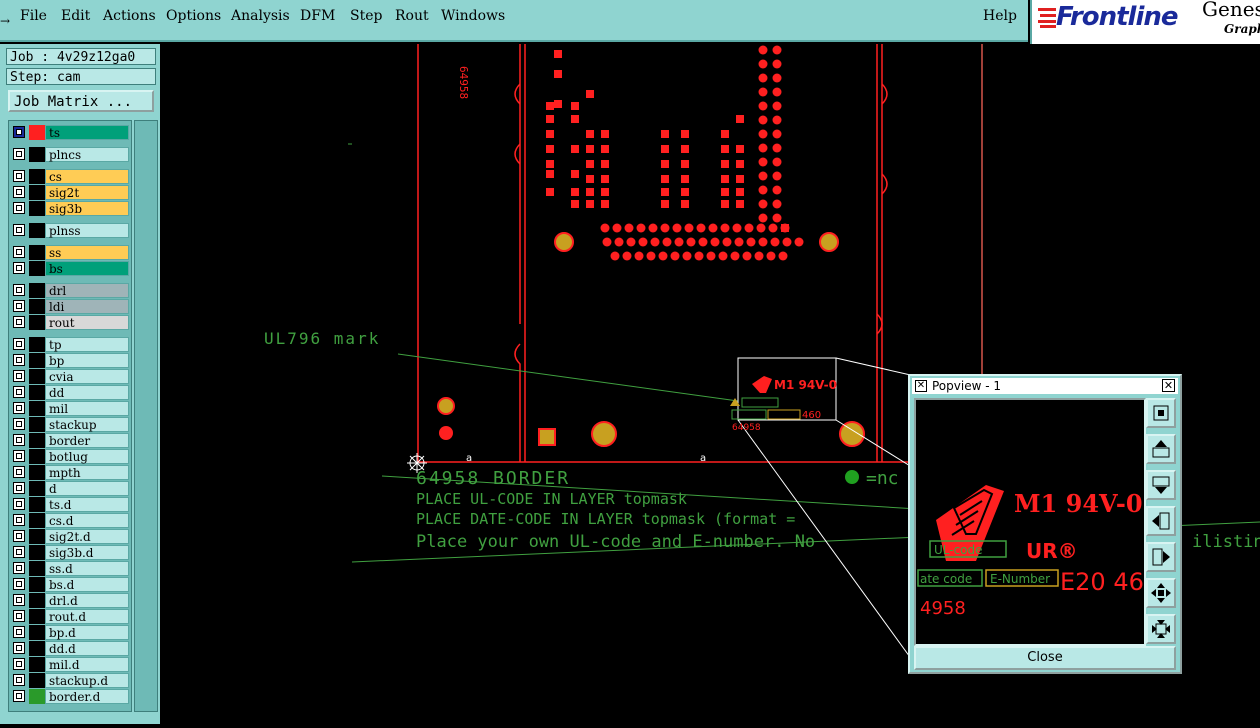  I want to click on pan-left-icon, so click(1161, 521).